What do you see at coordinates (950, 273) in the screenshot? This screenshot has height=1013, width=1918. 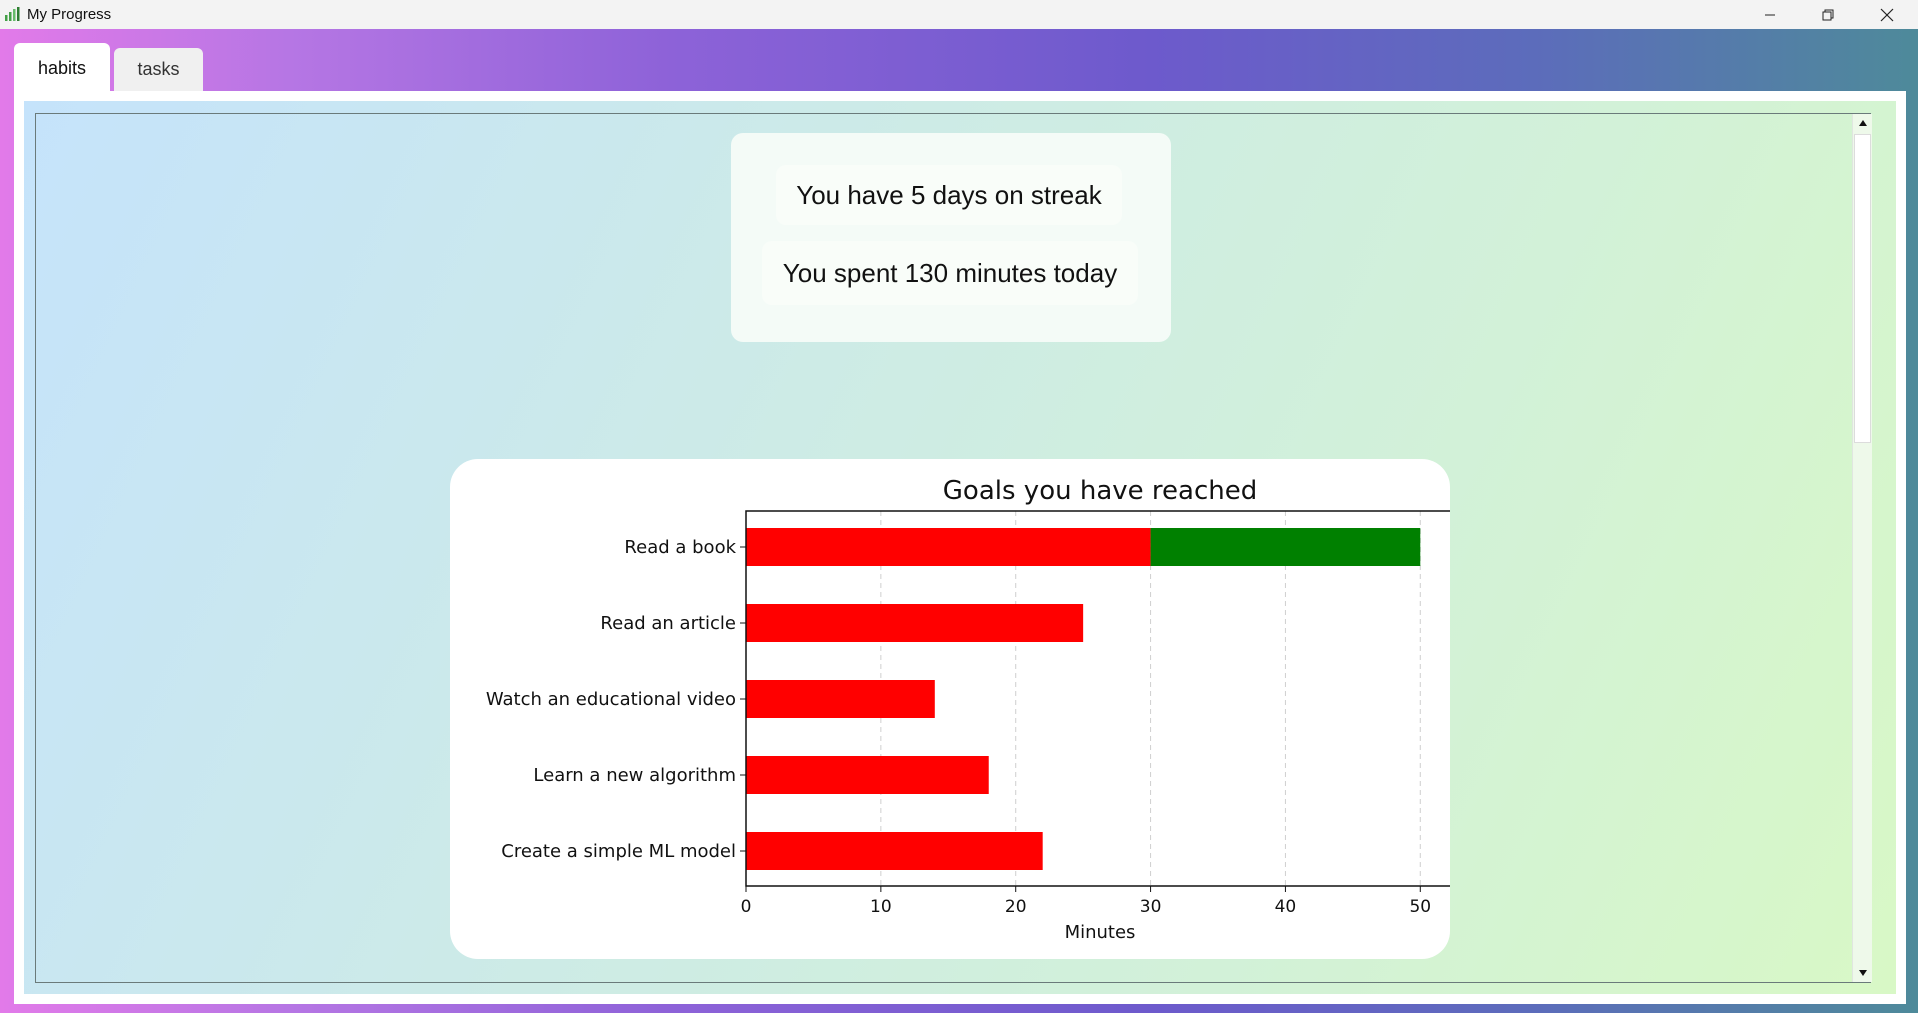 I see `minutes-today-label: You spent 130 minutes today` at bounding box center [950, 273].